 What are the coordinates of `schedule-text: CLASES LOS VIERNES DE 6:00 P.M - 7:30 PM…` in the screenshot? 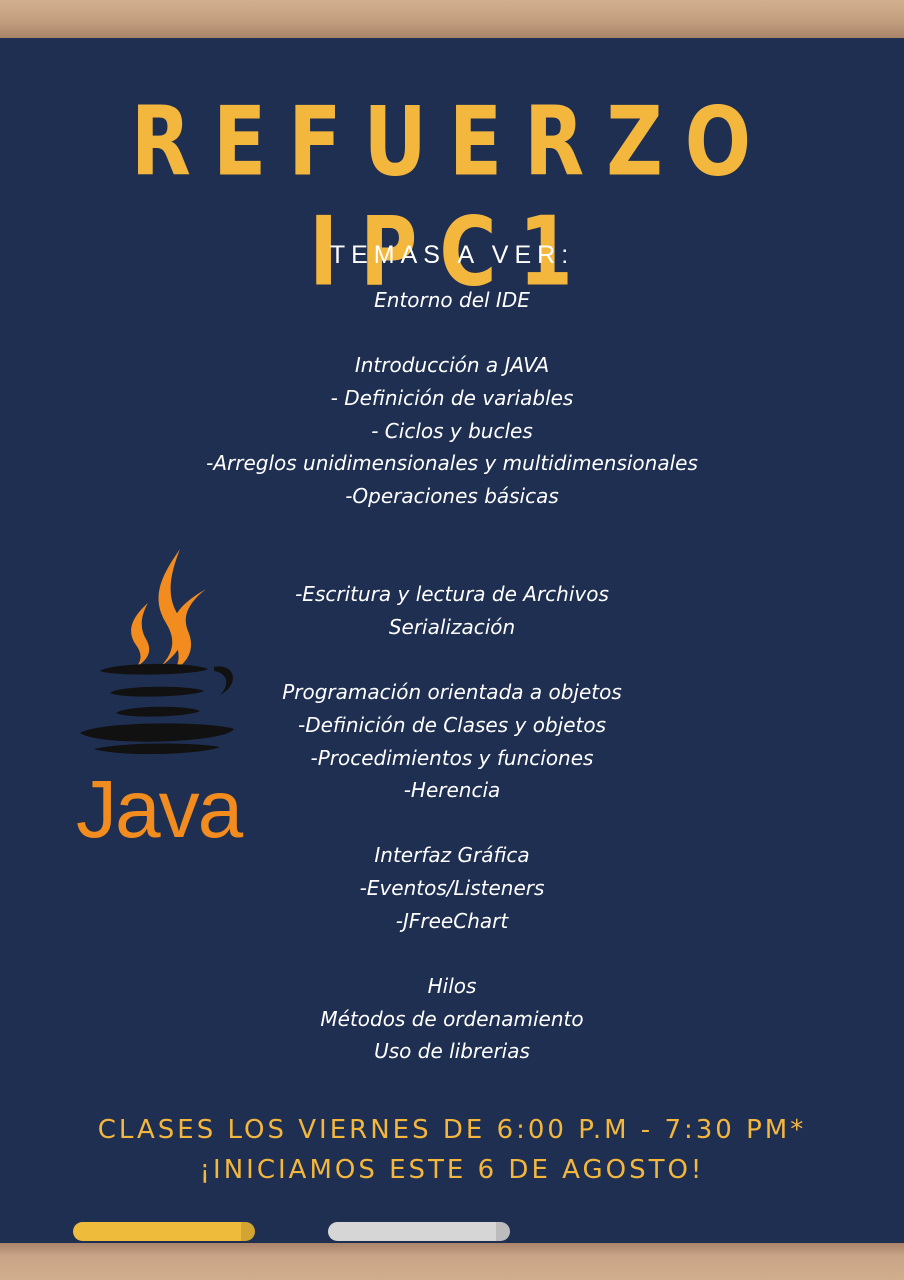 It's located at (452, 1130).